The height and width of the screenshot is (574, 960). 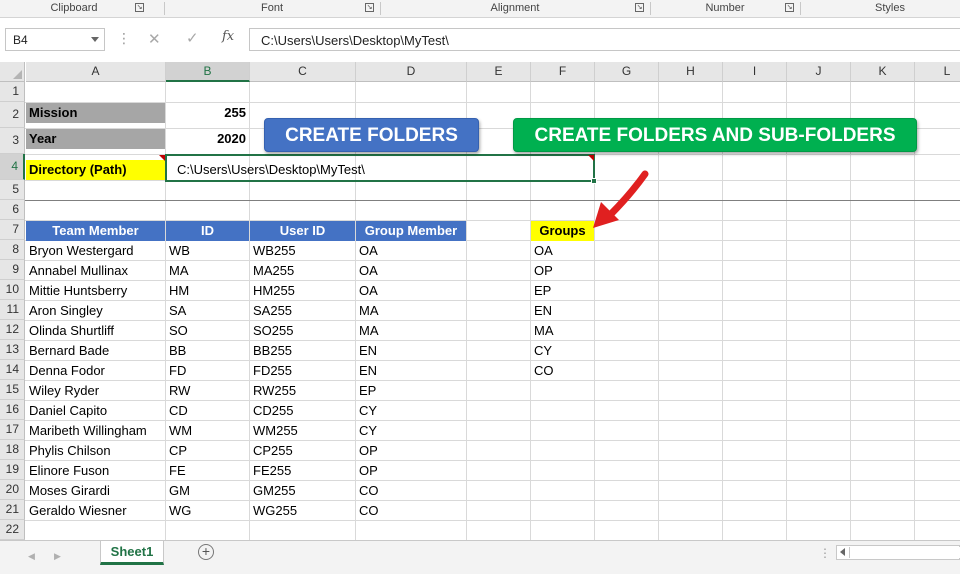 I want to click on table-cell: MA255, so click(x=302, y=271).